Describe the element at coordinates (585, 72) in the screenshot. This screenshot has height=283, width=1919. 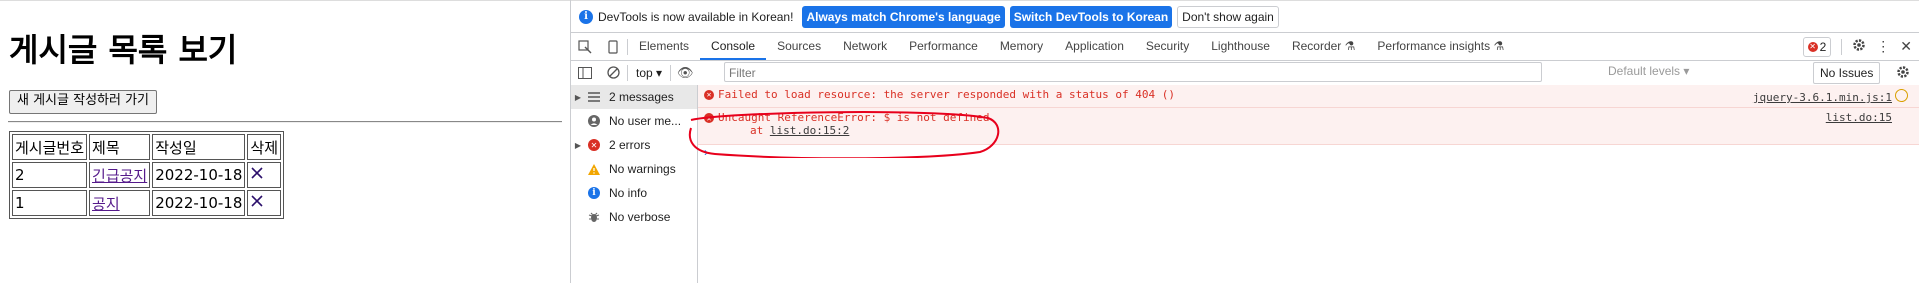
I see `sidebar-toggle-icon` at that location.